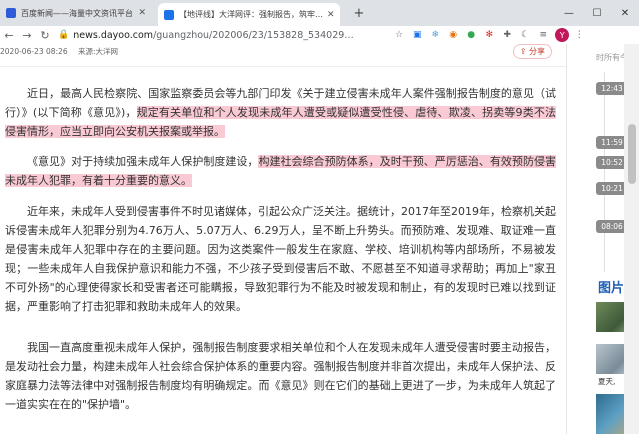  I want to click on tab-title: 百度新闻——海量中文资讯平台, so click(77, 13).